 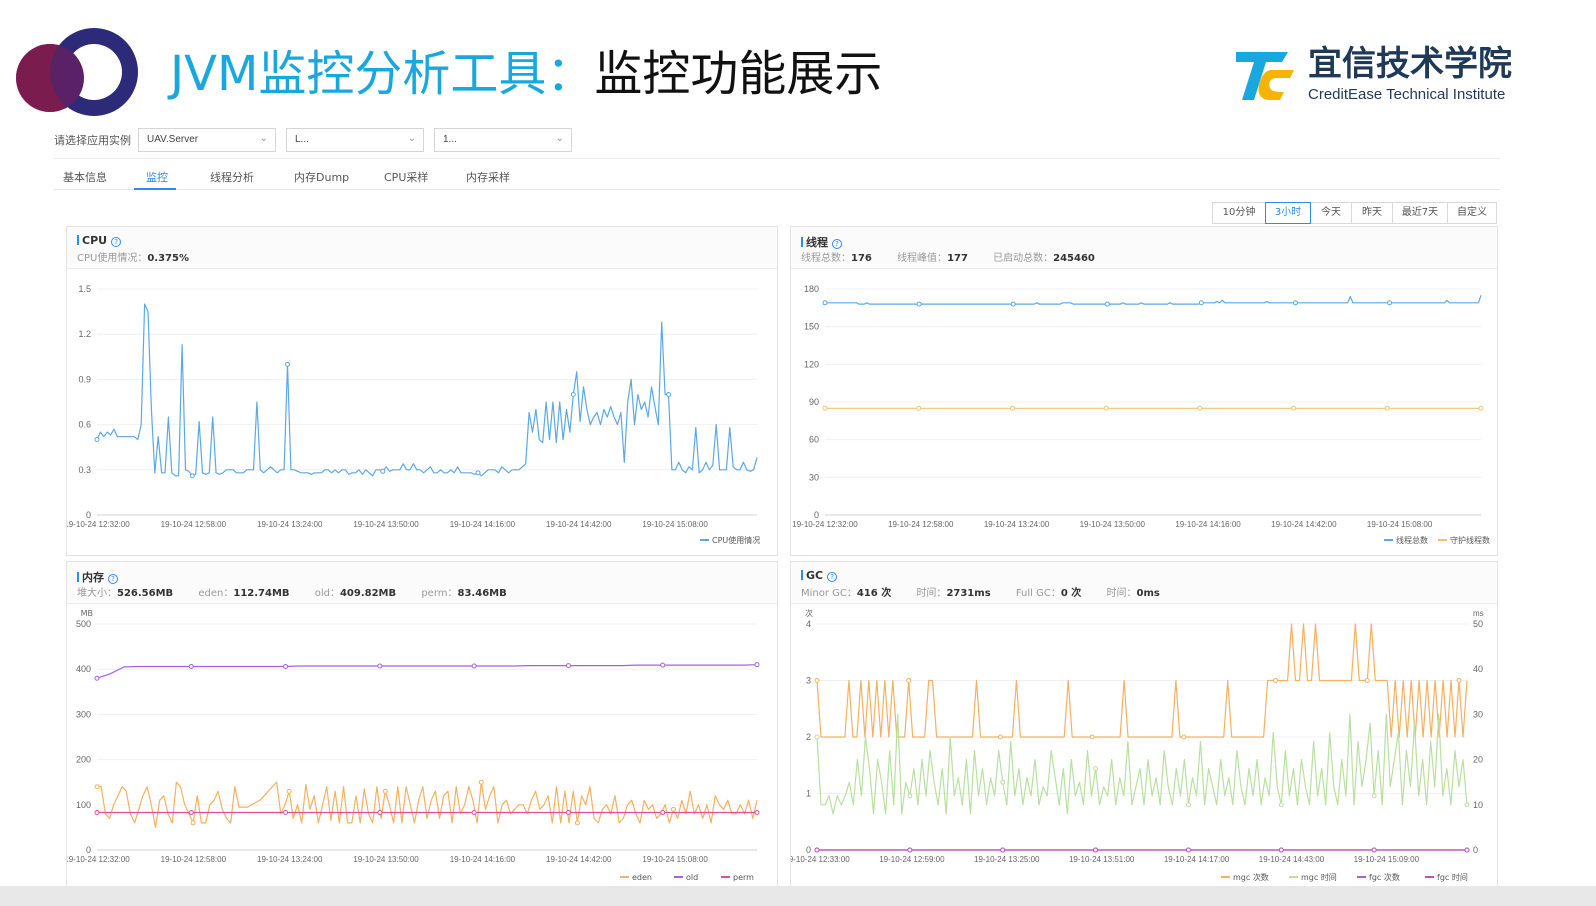 I want to click on range-last-7-days: 最近7天, so click(x=1420, y=213).